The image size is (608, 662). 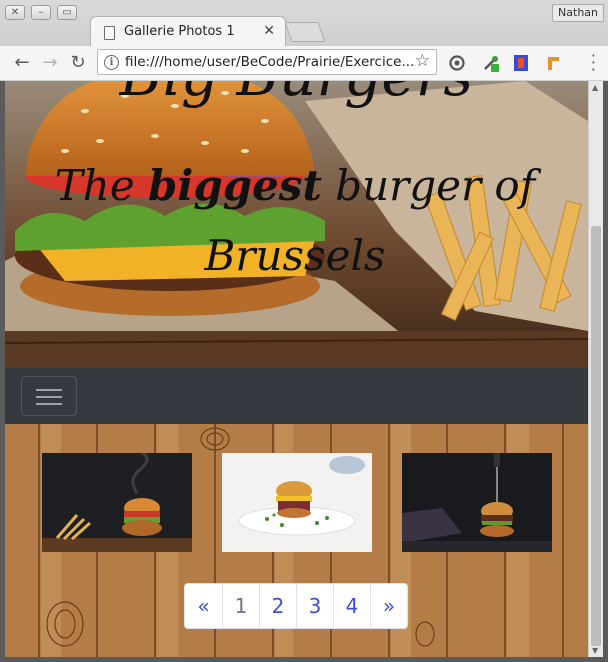 What do you see at coordinates (305, 32) in the screenshot?
I see `new-tab-button` at bounding box center [305, 32].